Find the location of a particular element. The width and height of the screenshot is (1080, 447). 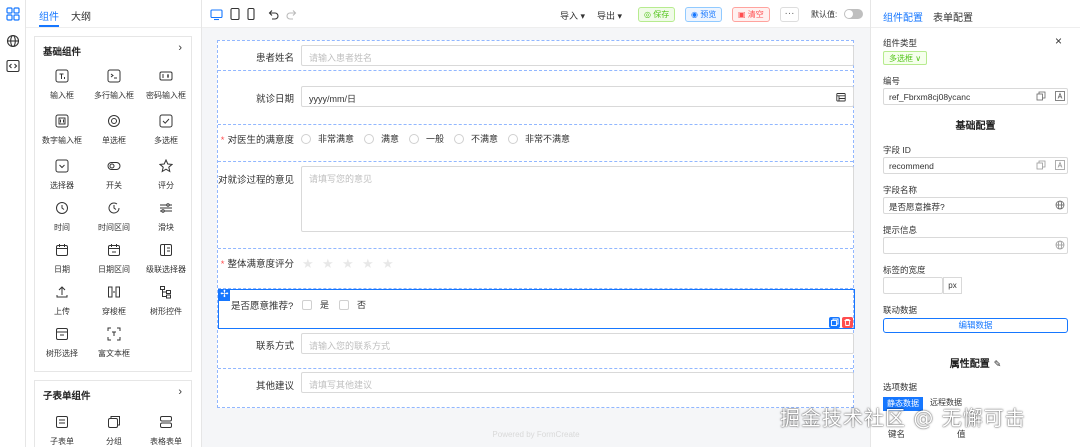

export-menu: 导出 ▾ is located at coordinates (609, 15).